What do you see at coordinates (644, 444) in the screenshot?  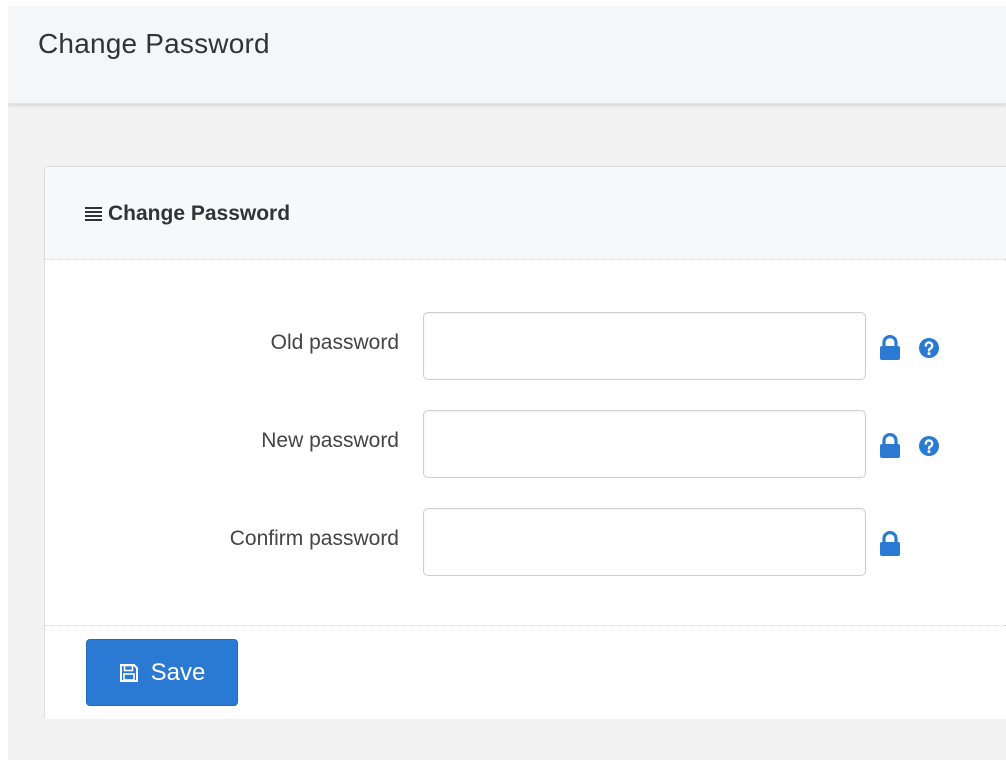 I see `new-password-input` at bounding box center [644, 444].